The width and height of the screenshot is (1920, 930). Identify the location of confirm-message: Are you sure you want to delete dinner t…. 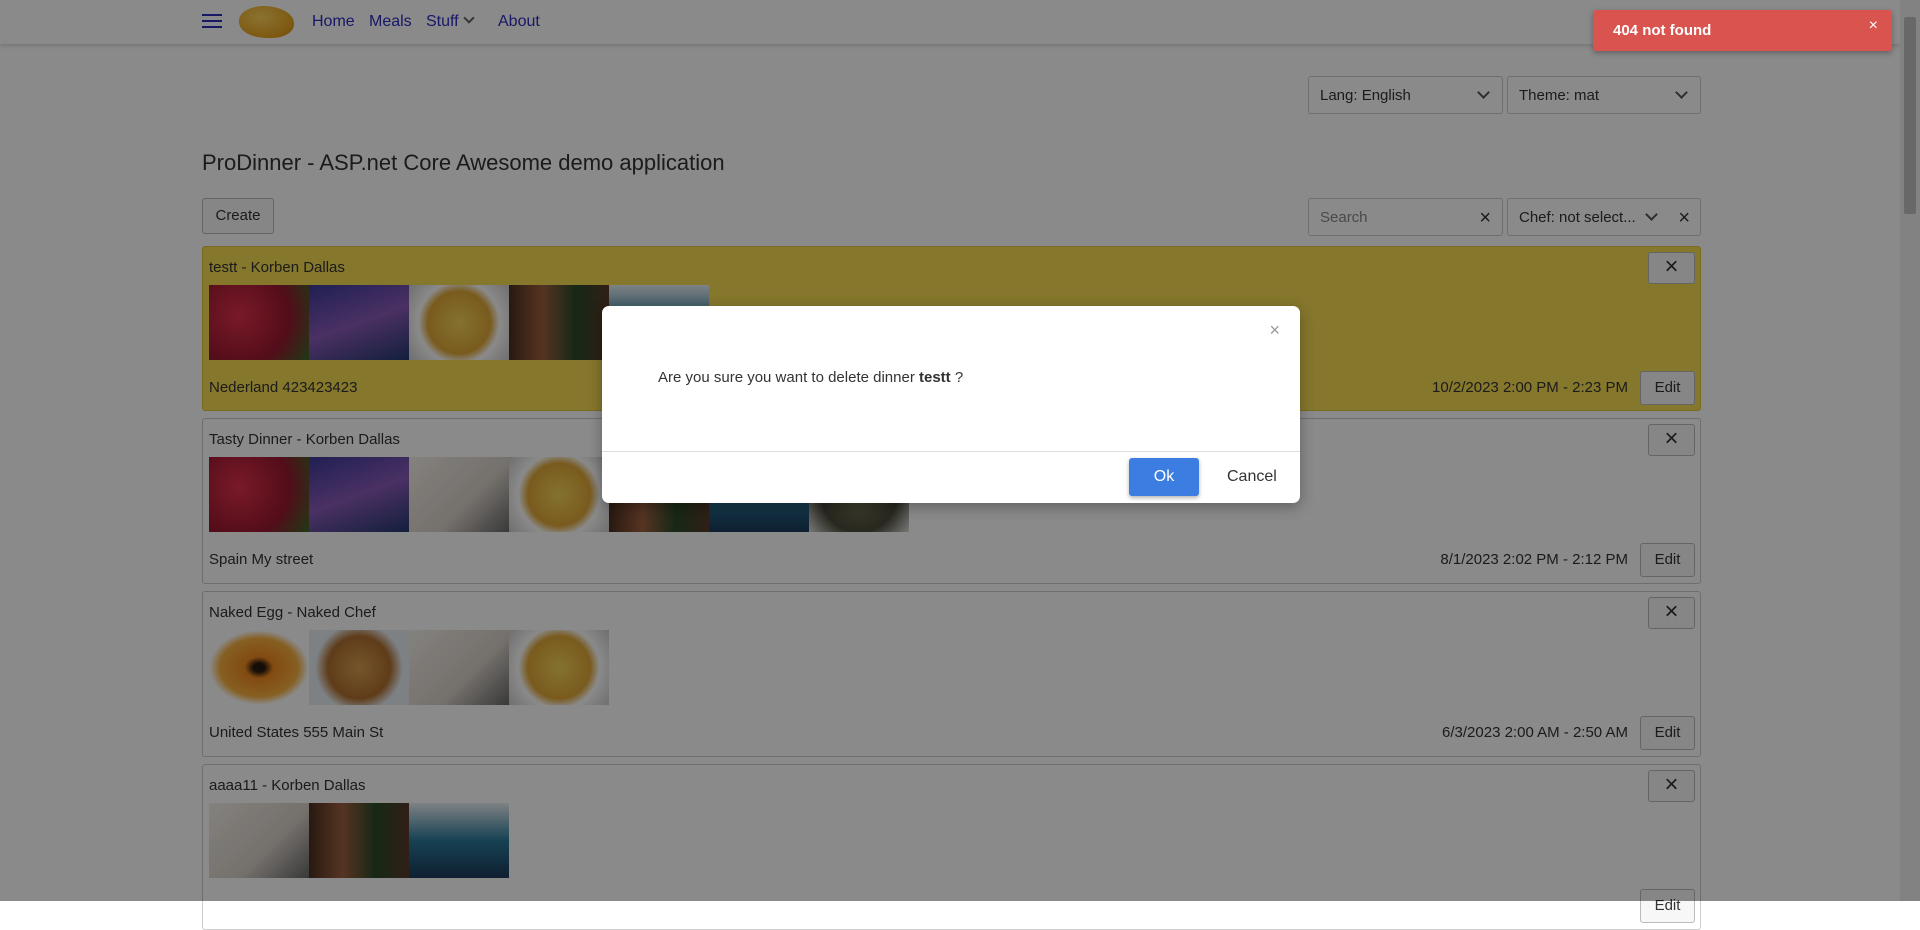
(810, 377).